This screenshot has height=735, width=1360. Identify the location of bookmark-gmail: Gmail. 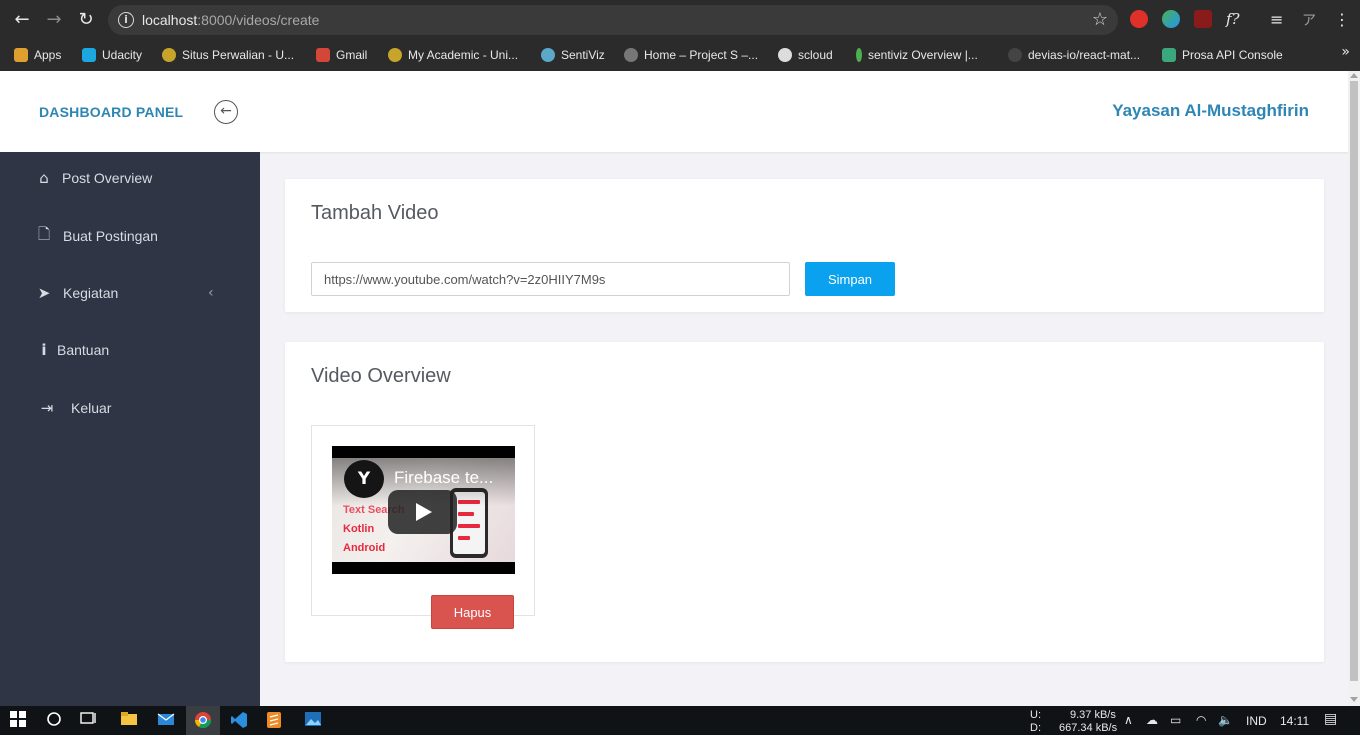
(341, 55).